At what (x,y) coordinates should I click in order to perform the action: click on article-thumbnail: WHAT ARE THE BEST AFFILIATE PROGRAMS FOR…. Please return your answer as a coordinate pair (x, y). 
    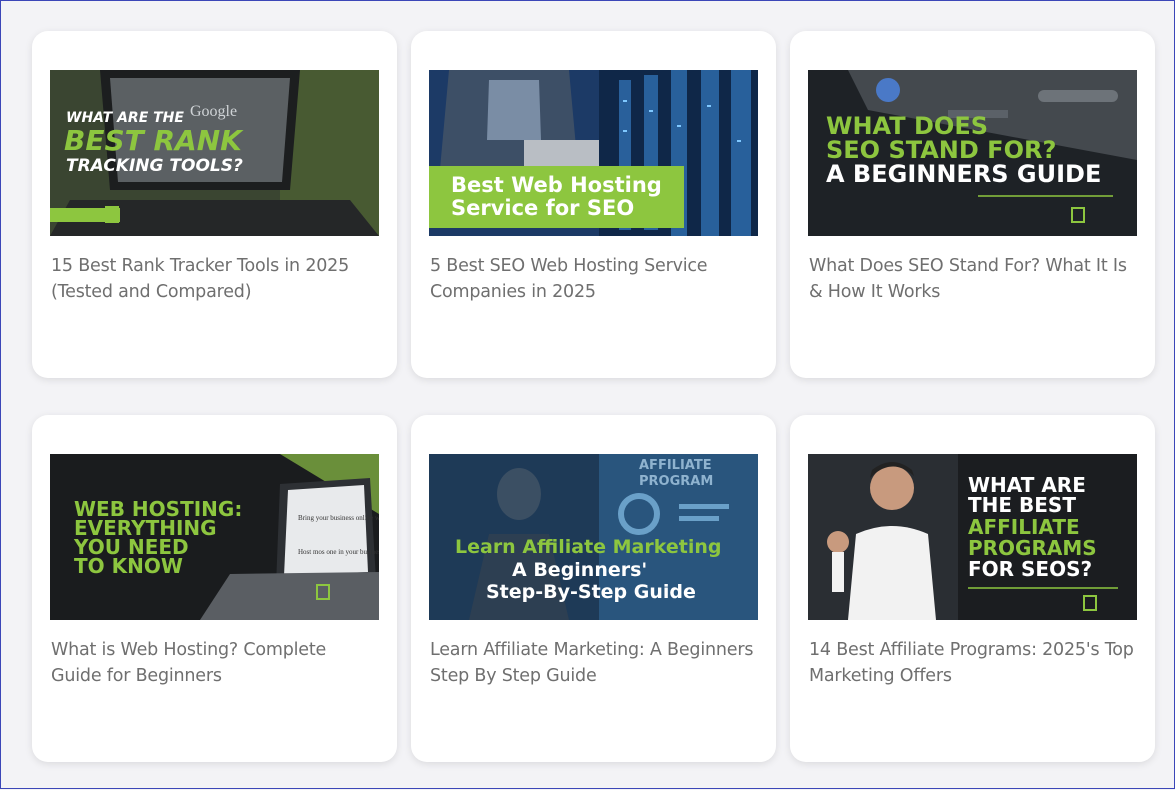
    Looking at the image, I should click on (972, 537).